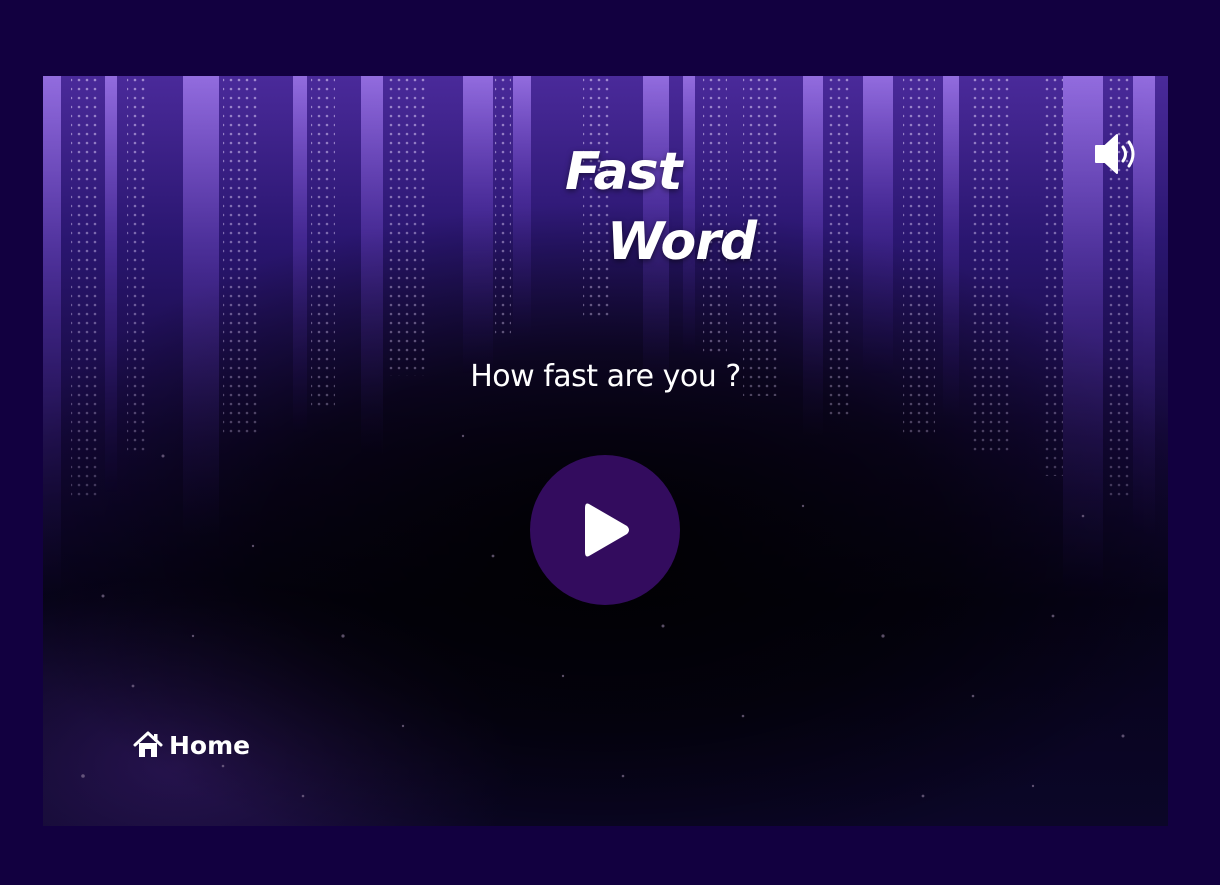 The height and width of the screenshot is (885, 1220). What do you see at coordinates (1115, 154) in the screenshot?
I see `speaker-volume-icon` at bounding box center [1115, 154].